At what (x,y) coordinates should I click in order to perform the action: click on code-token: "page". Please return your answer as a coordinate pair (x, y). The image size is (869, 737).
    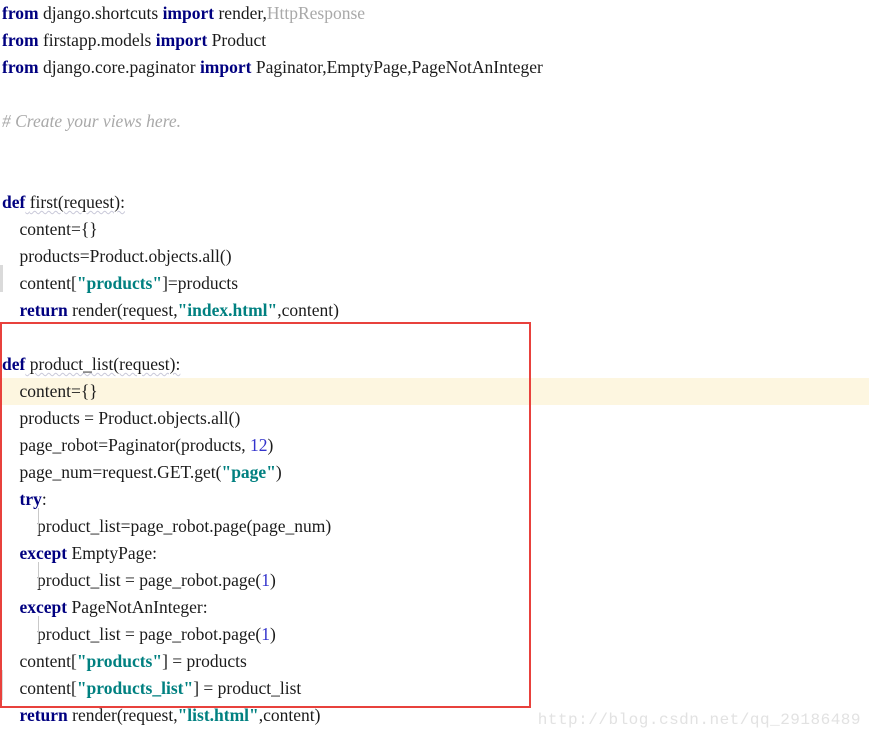
    Looking at the image, I should click on (248, 472).